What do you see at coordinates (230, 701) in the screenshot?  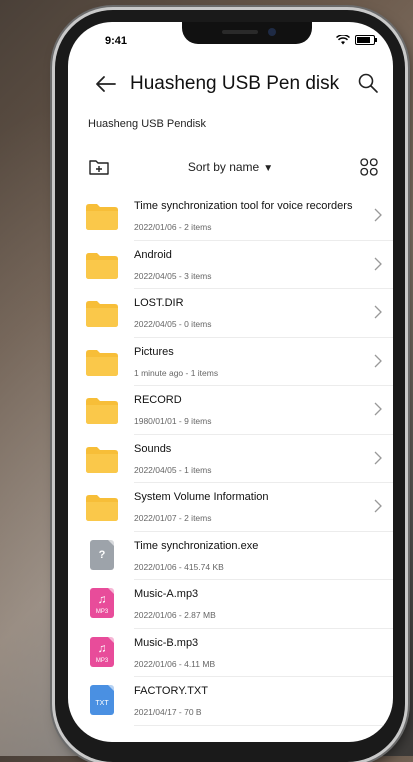 I see `file-row: TXT FACTORY.TXT 2021/04/17 - 70 B` at bounding box center [230, 701].